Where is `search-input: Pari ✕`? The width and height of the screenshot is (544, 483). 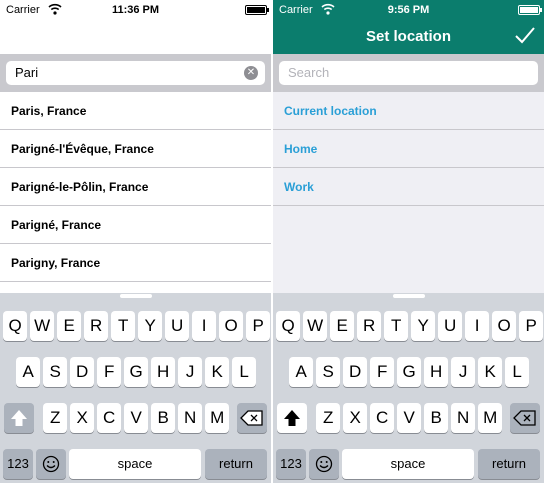 search-input: Pari ✕ is located at coordinates (135, 73).